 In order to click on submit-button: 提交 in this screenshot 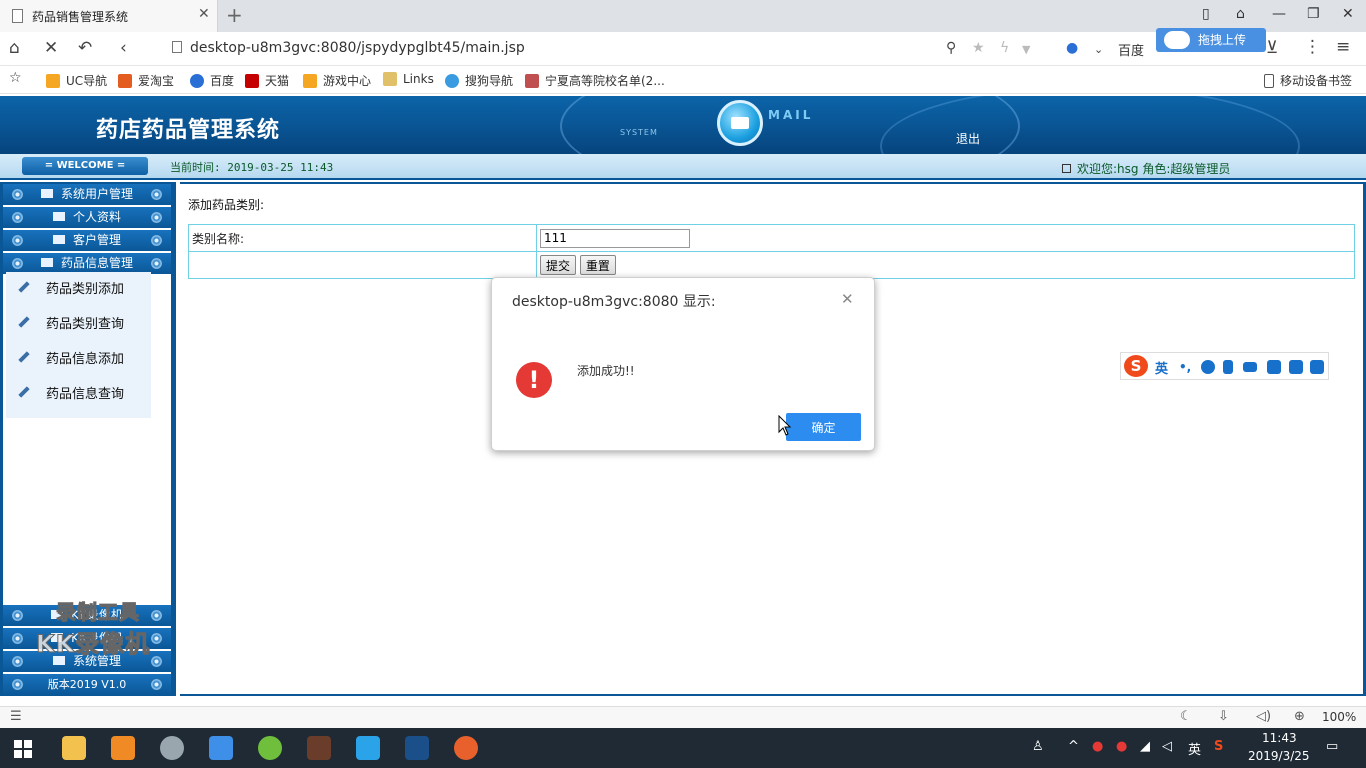, I will do `click(558, 265)`.